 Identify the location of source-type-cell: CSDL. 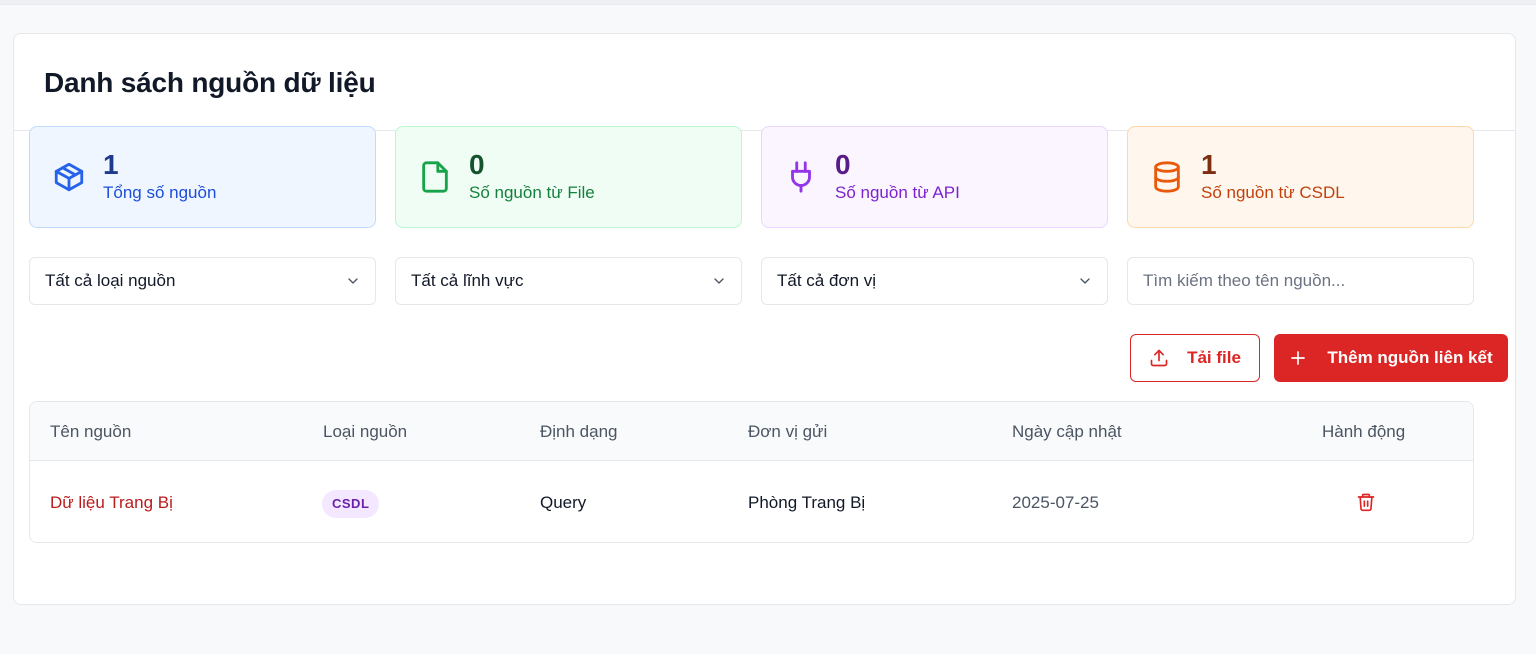
(351, 501).